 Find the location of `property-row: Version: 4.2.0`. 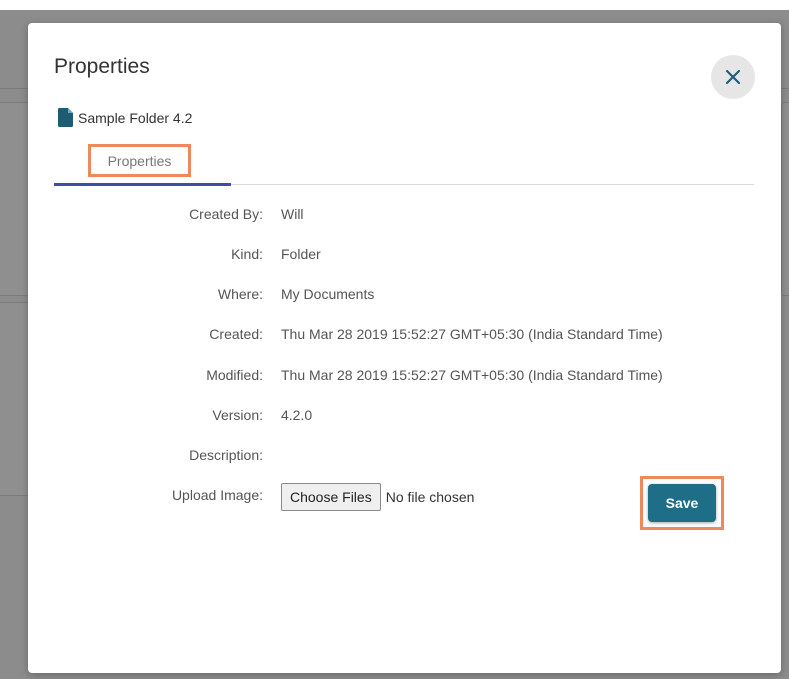

property-row: Version: 4.2.0 is located at coordinates (404, 417).